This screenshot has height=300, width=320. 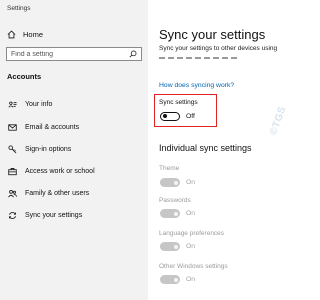 What do you see at coordinates (48, 149) in the screenshot?
I see `sidebar-item-label: Sign-in options` at bounding box center [48, 149].